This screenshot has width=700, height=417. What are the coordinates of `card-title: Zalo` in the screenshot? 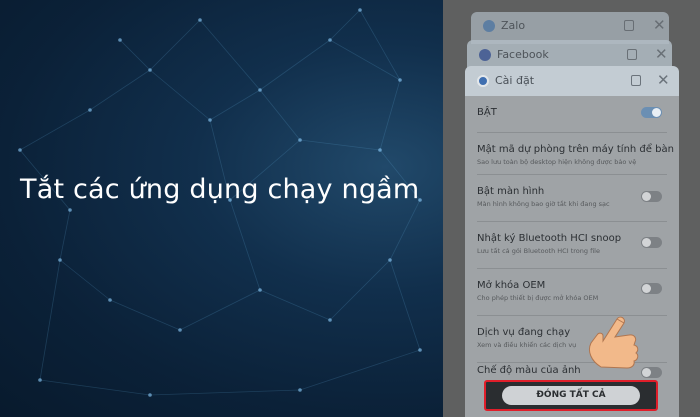 It's located at (513, 25).